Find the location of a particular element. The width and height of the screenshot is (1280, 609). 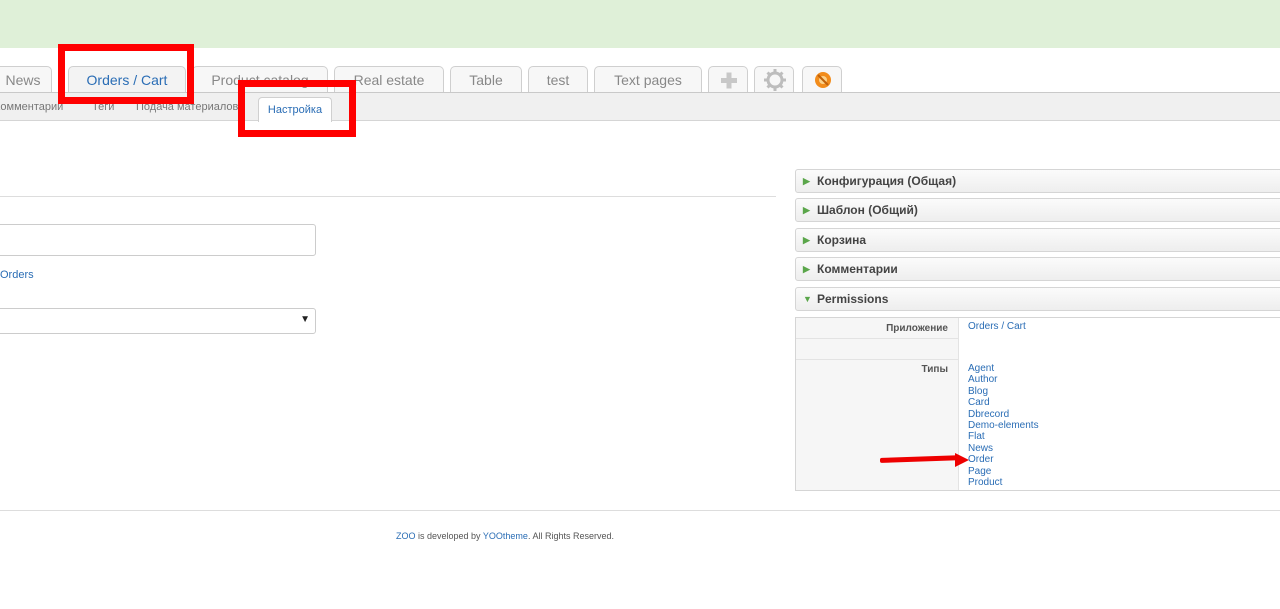

panel-config-general: ▶ Конфигурация (Общая) is located at coordinates (1037, 181).